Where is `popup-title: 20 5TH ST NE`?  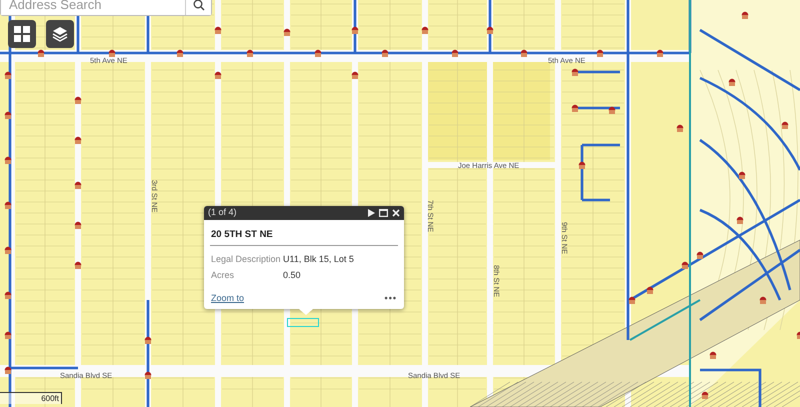 popup-title: 20 5TH ST NE is located at coordinates (242, 235).